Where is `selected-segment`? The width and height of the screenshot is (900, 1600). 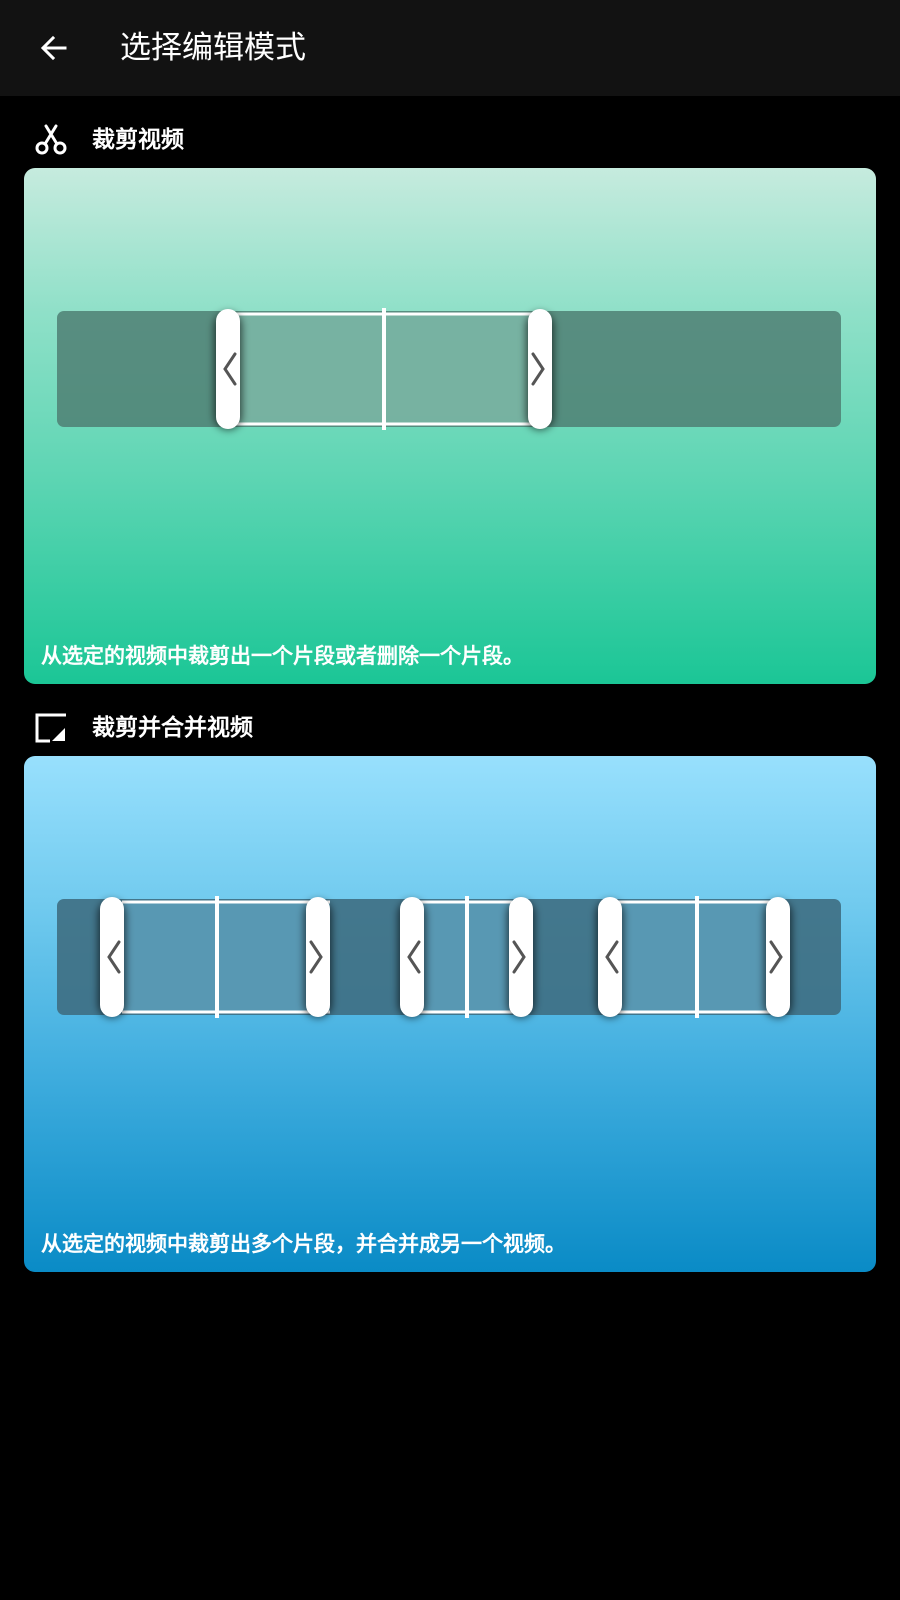 selected-segment is located at coordinates (384, 369).